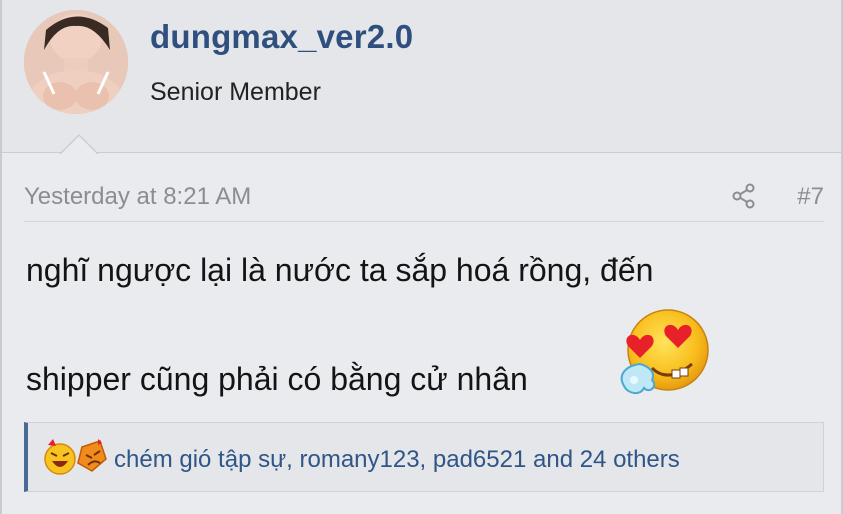  I want to click on laughing-emoji-icon, so click(60, 459).